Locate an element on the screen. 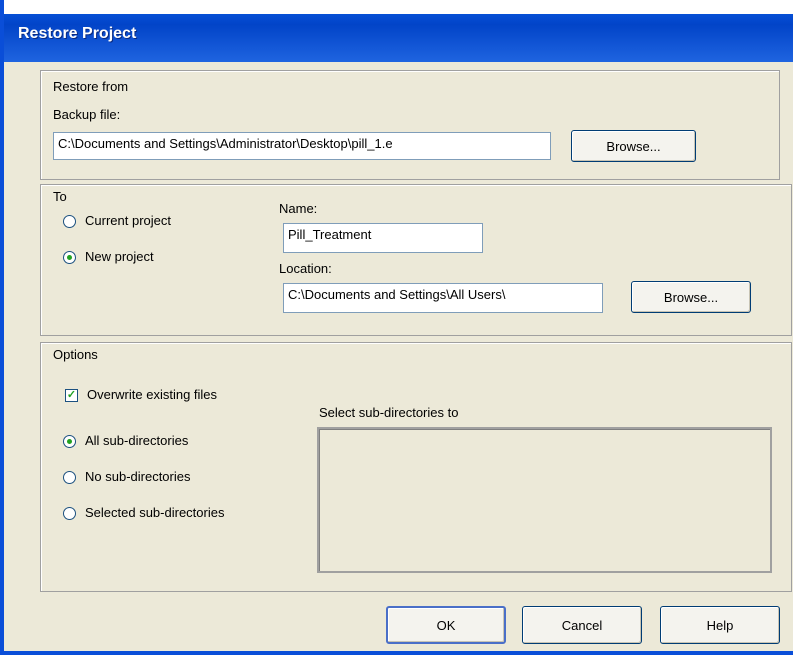 This screenshot has height=655, width=793. title-bar: Restore Project is located at coordinates (398, 31).